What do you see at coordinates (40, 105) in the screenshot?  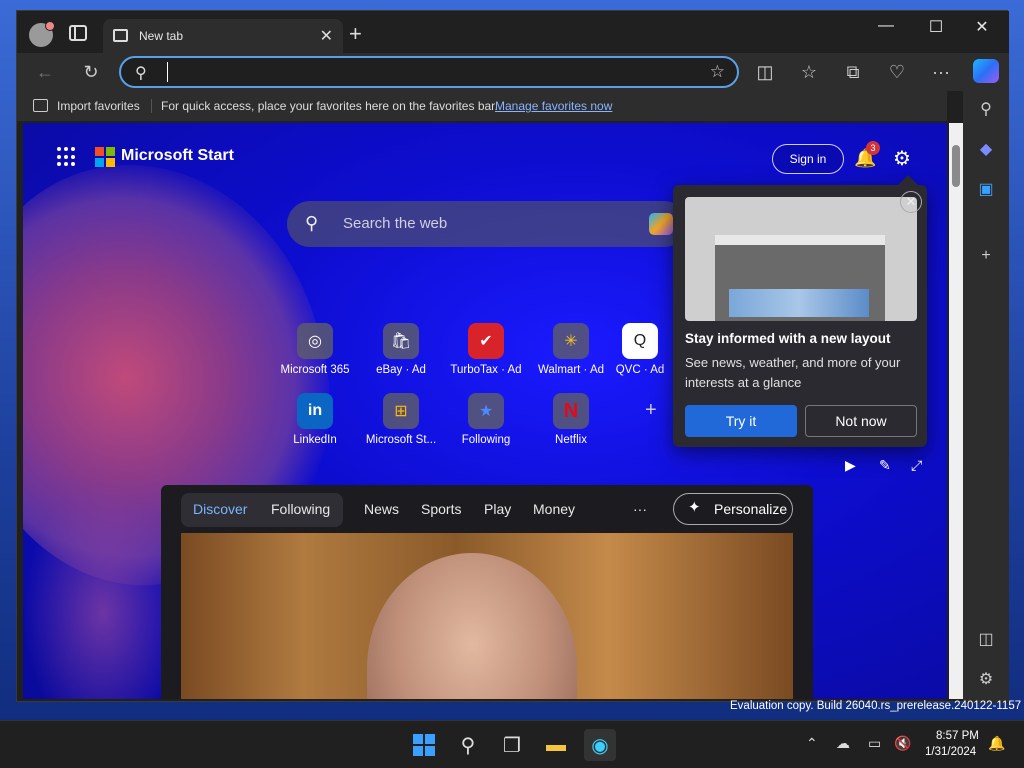 I see `import-favorites-icon` at bounding box center [40, 105].